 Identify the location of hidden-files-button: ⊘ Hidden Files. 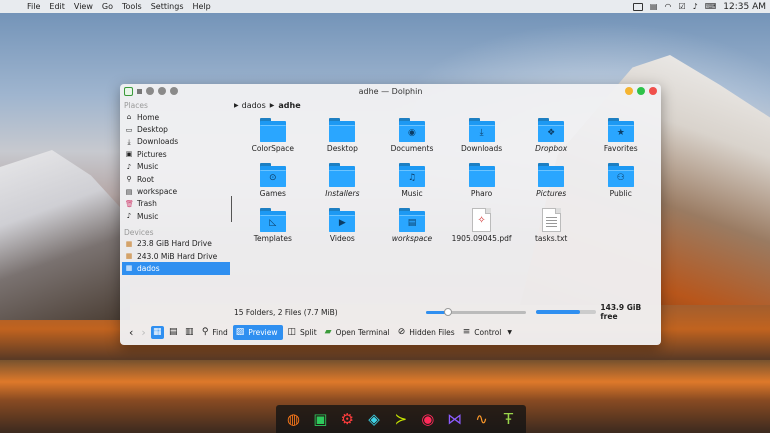
(426, 332).